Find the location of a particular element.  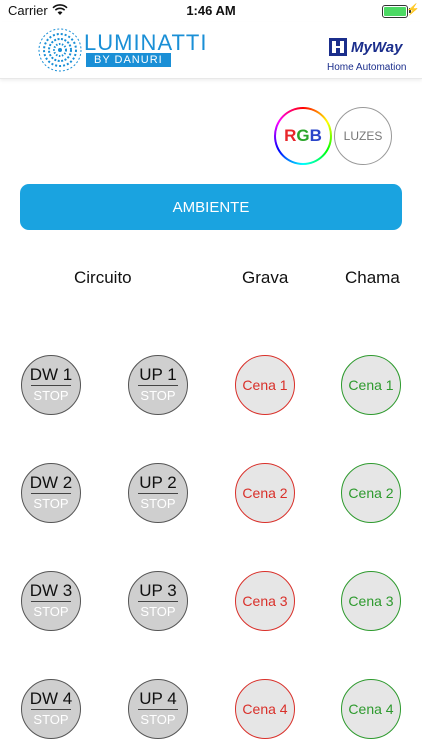

chama-cena-4-button: Cena 4 is located at coordinates (371, 709).